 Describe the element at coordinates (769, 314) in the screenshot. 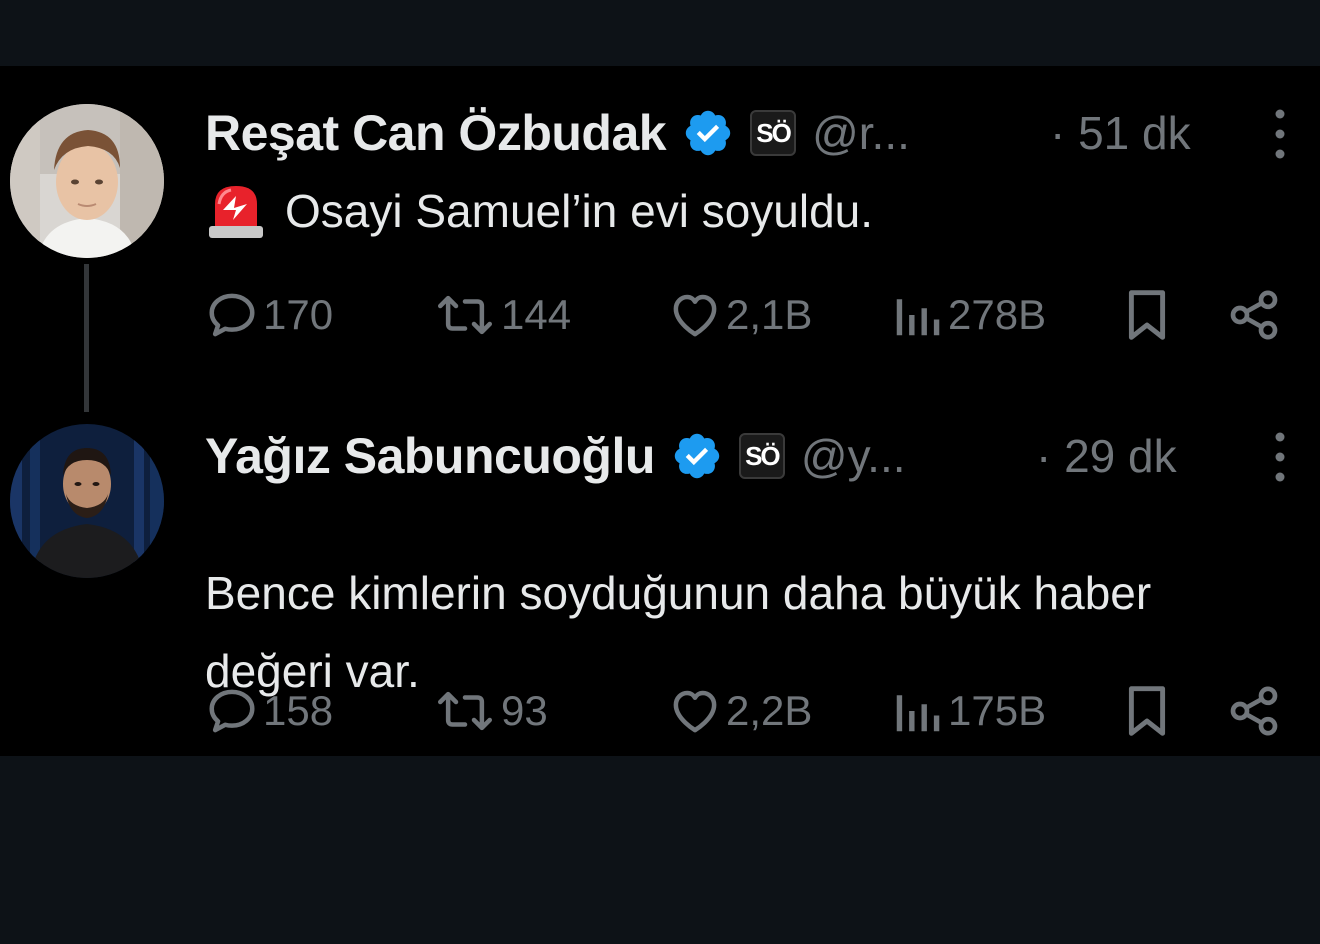

I see `like-count: 2,1B` at that location.